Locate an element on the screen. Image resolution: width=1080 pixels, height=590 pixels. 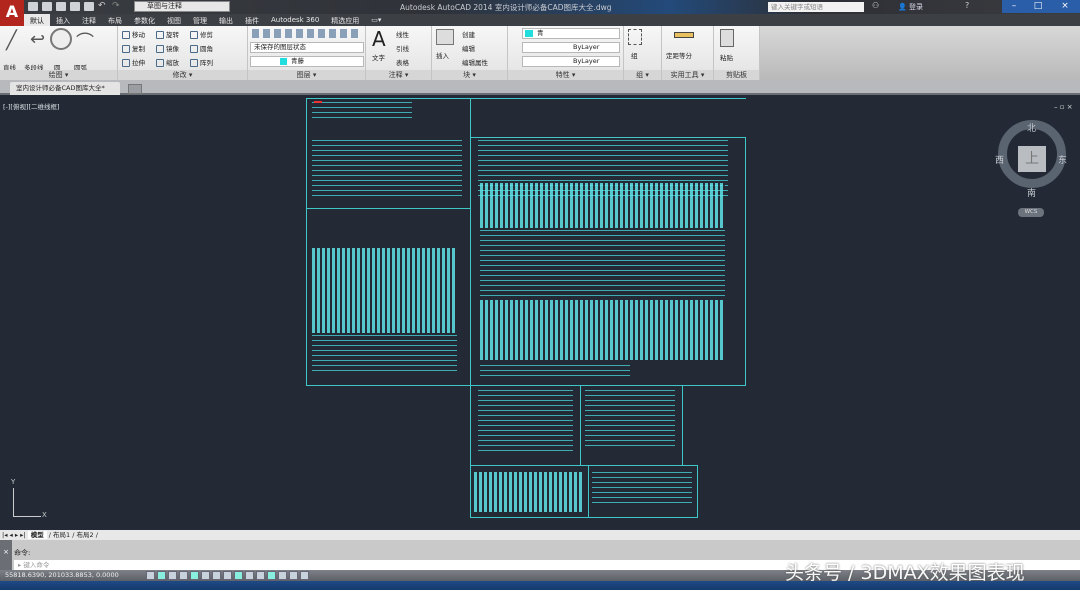
tab-parametric: 参数化 is located at coordinates (144, 20).